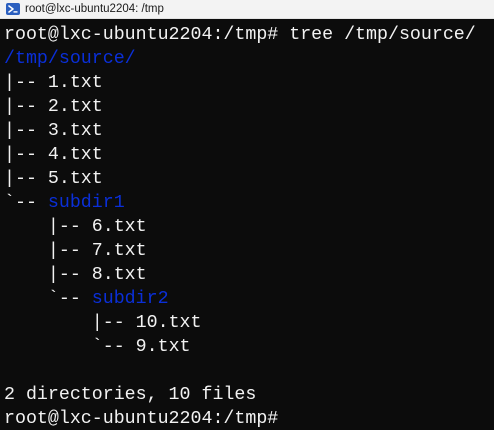  Describe the element at coordinates (119, 275) in the screenshot. I see `file-name: 8.txt` at that location.